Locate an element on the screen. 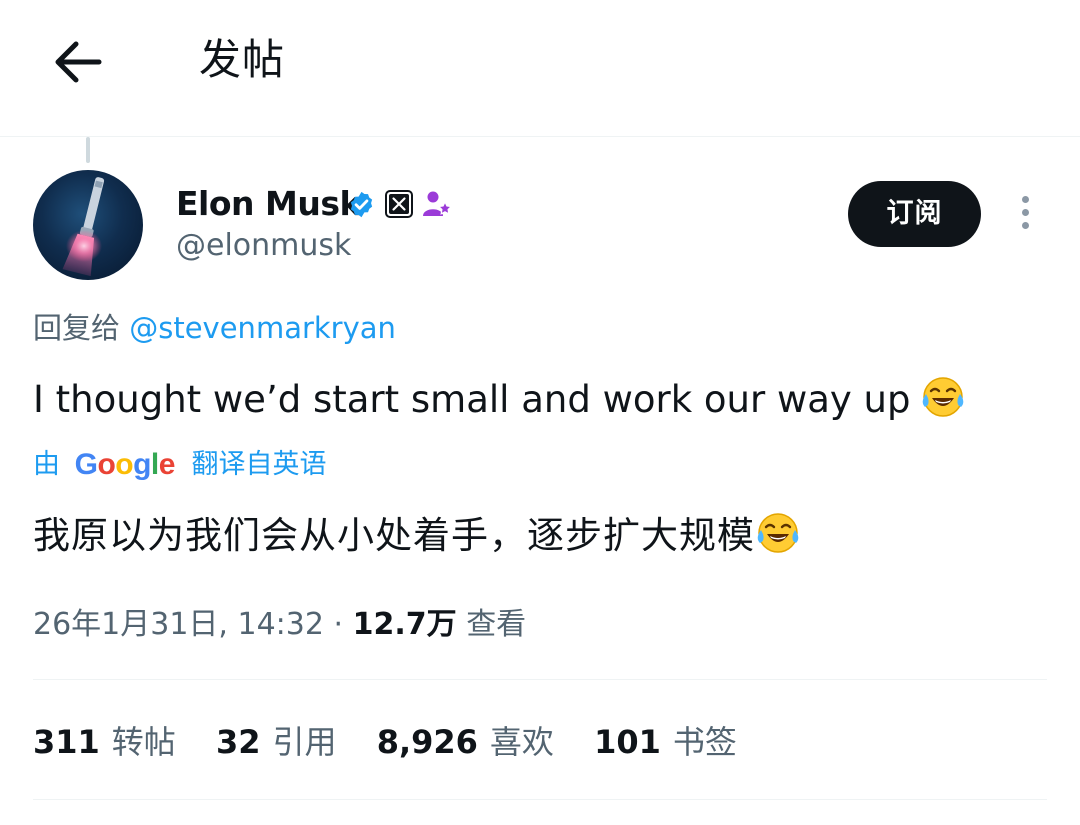  translated-by-label: 由 is located at coordinates (46, 464).